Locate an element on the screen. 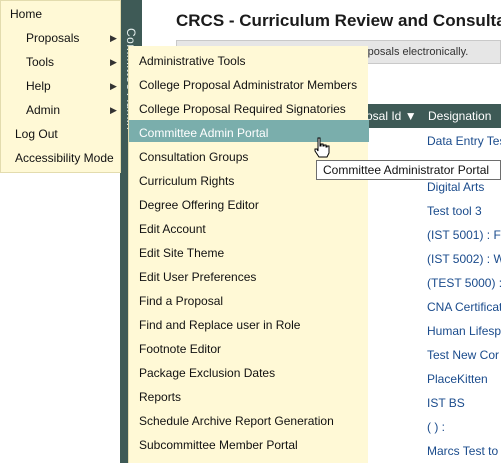 The height and width of the screenshot is (463, 501). submenu-item-curriculum-rights: Curriculum Rights is located at coordinates (186, 181).